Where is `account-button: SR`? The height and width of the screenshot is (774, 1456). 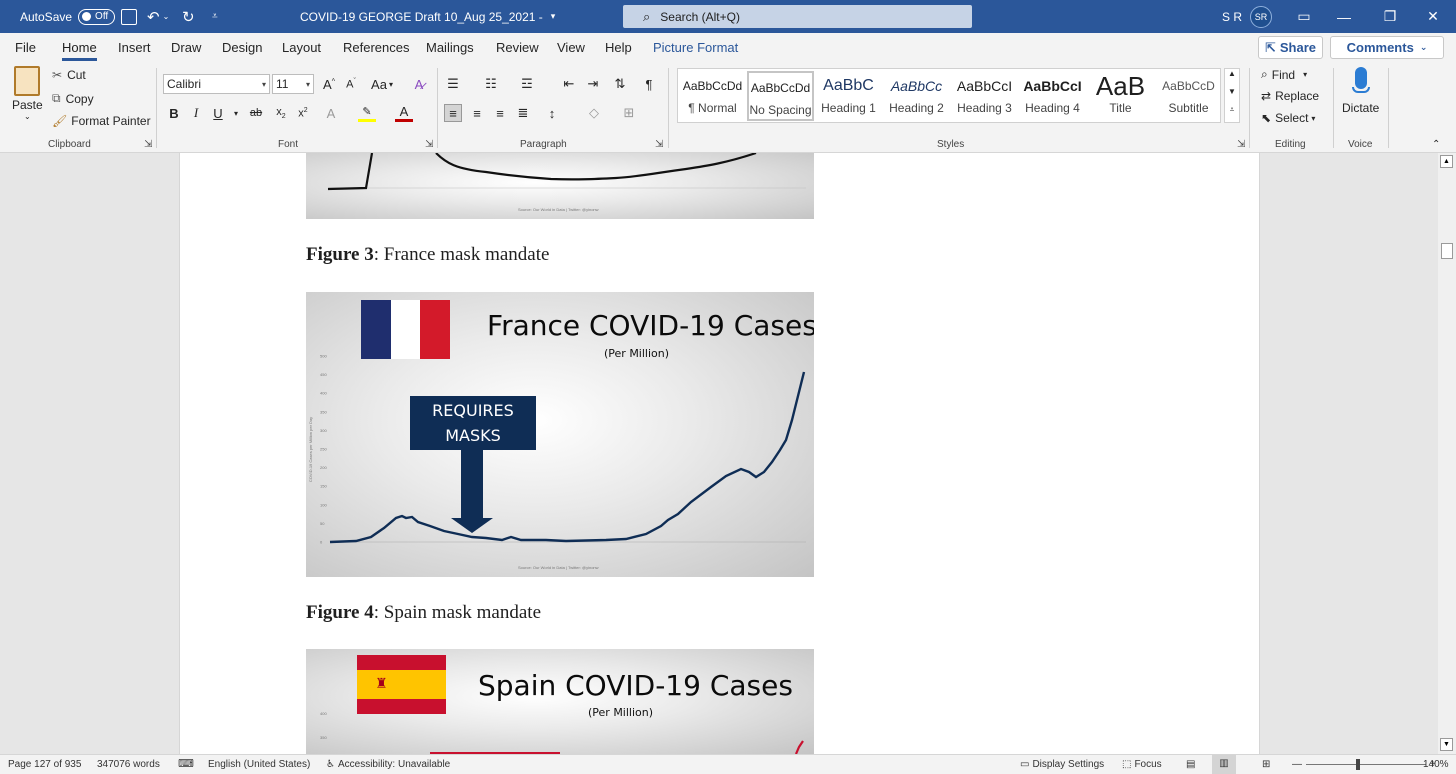
account-button: SR is located at coordinates (1261, 16).